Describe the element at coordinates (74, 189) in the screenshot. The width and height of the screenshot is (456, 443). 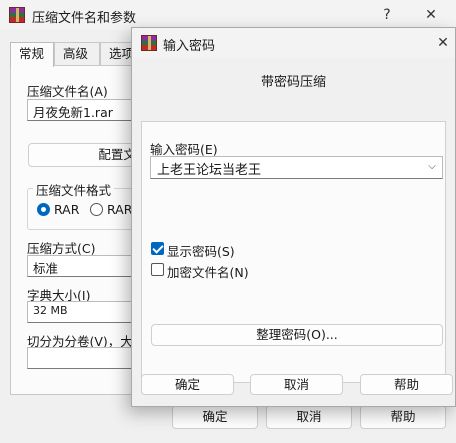
I see `archive-format-group-label: 压缩文件格式` at that location.